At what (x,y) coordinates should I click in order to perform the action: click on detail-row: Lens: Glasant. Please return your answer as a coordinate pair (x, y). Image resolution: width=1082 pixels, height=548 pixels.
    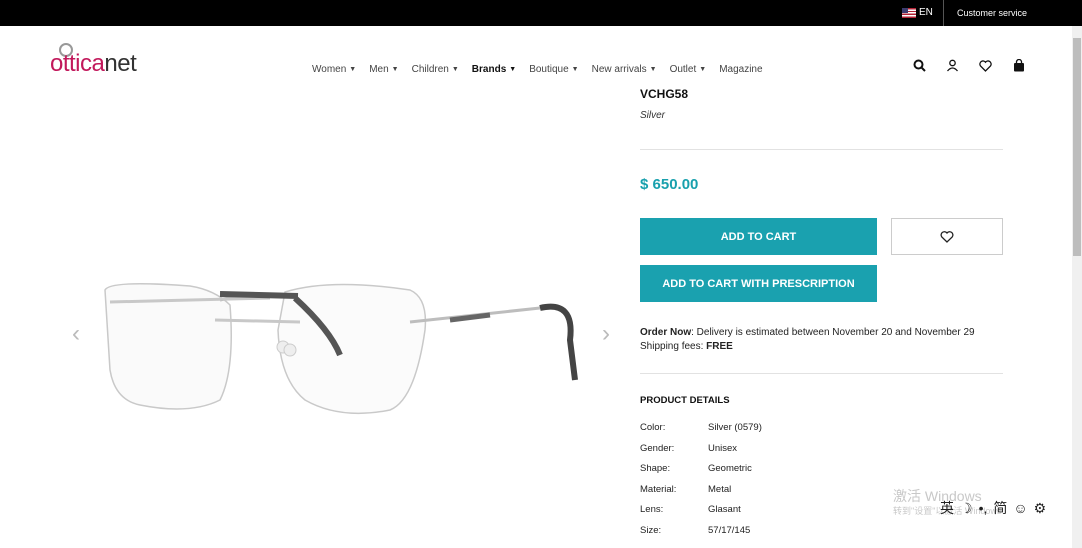
    Looking at the image, I should click on (690, 509).